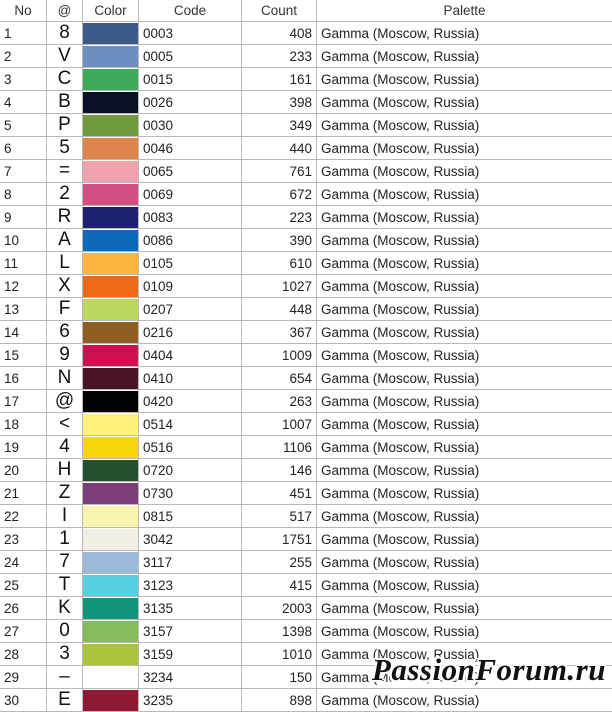 The image size is (612, 712). What do you see at coordinates (306, 700) in the screenshot?
I see `table-row: 30E3235898Gamma (Moscow, Russia)` at bounding box center [306, 700].